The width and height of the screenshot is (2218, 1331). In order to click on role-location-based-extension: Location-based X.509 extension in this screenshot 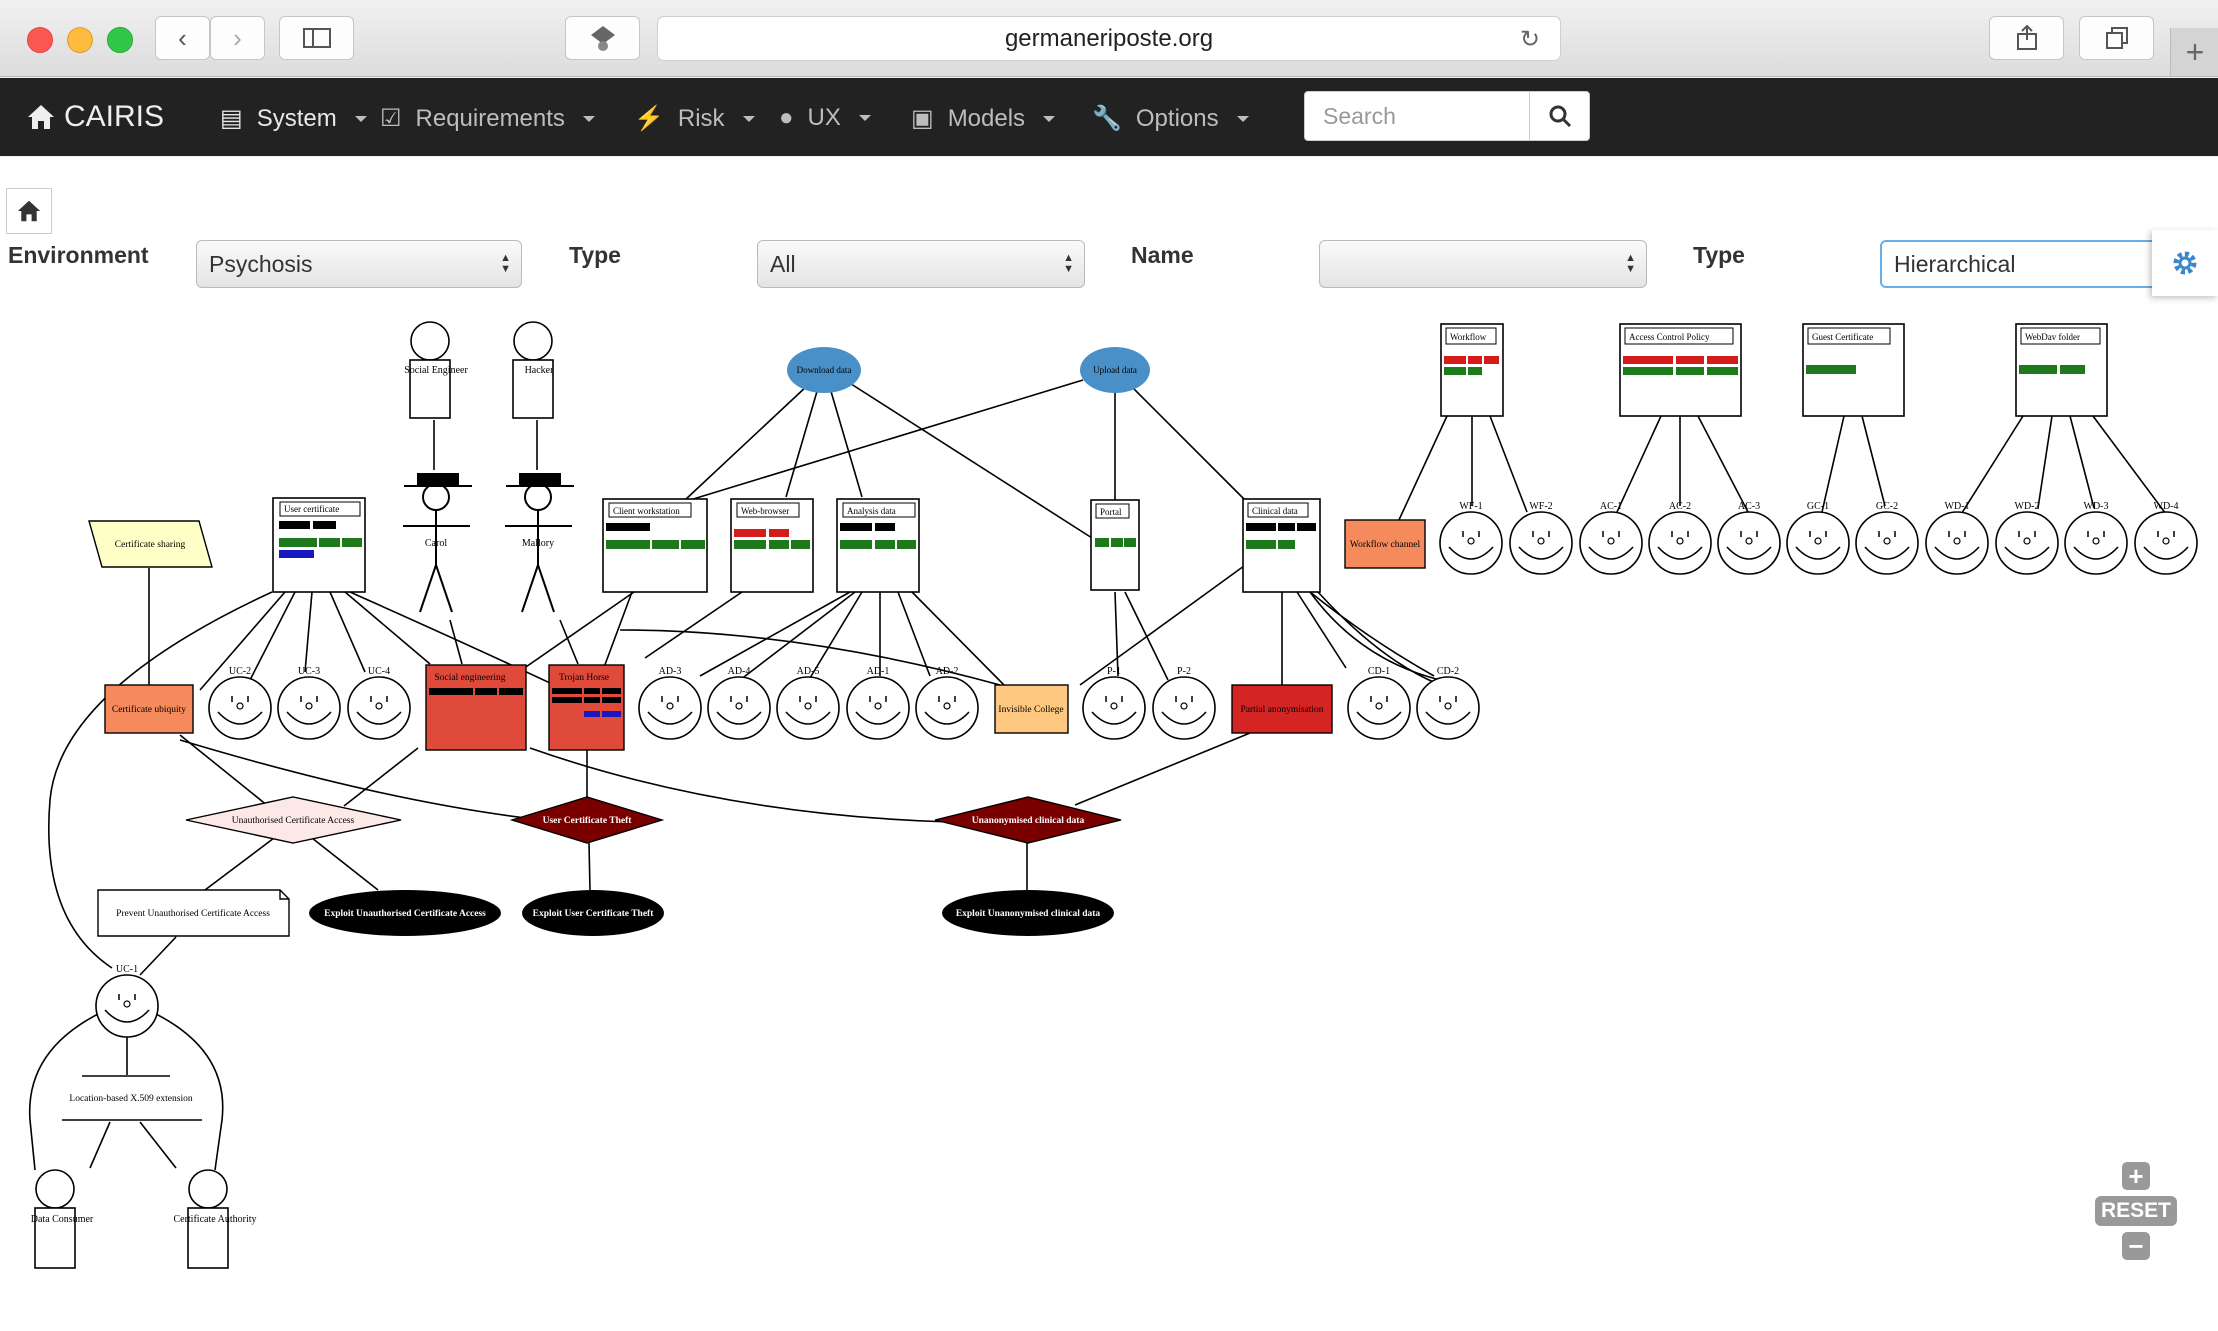, I will do `click(132, 1098)`.